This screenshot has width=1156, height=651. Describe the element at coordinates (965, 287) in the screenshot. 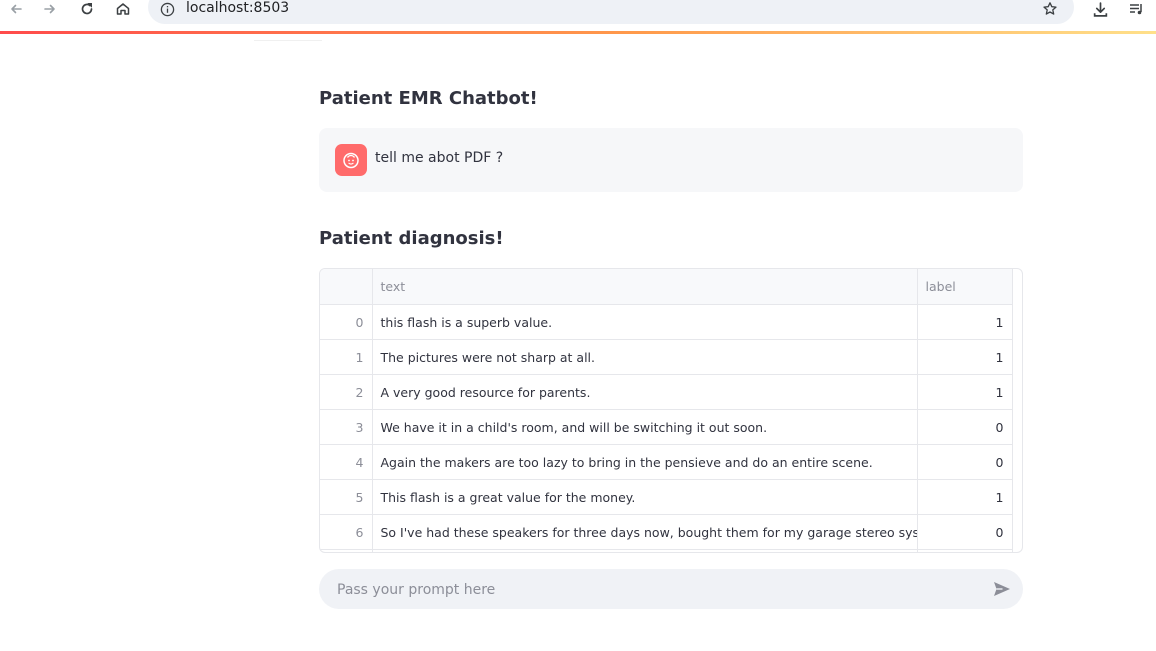

I see `column-header-label: label` at that location.